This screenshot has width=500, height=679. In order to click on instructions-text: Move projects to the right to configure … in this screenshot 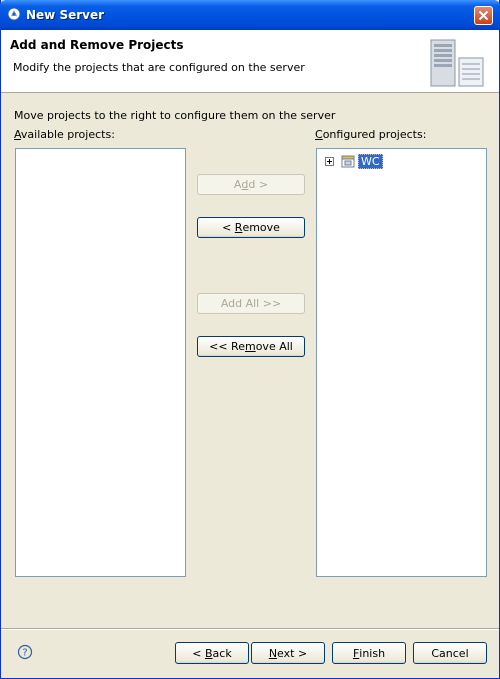, I will do `click(175, 115)`.